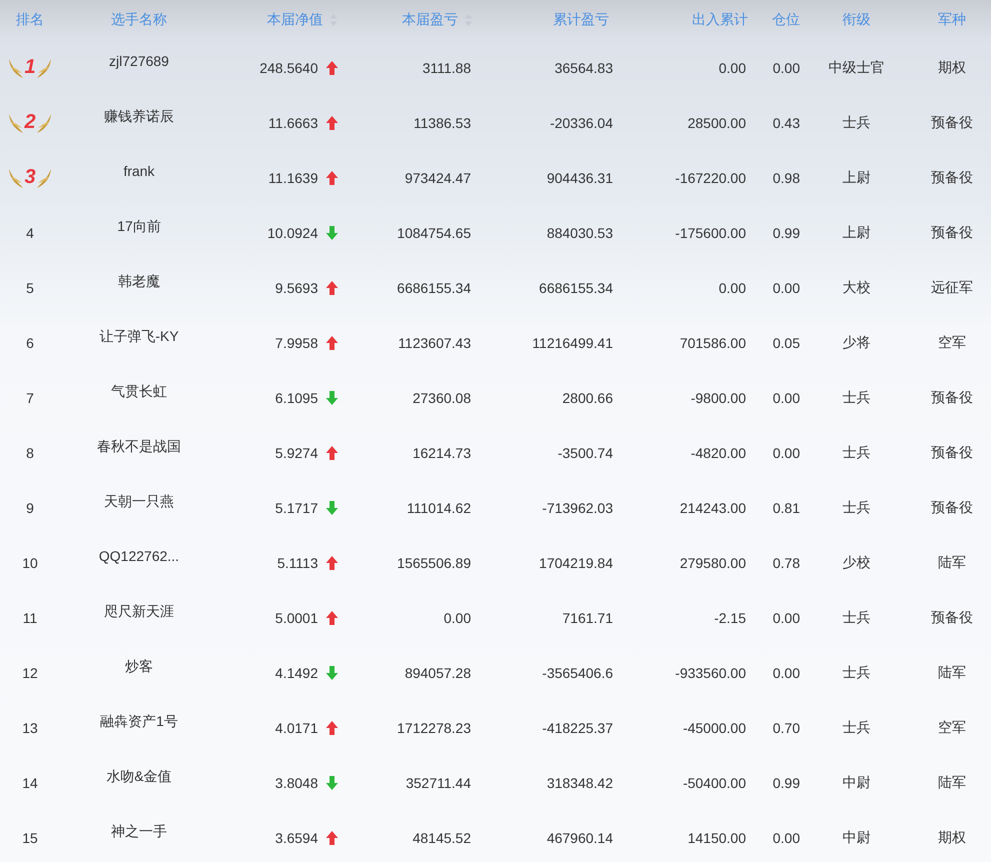  Describe the element at coordinates (293, 178) in the screenshot. I see `table-cell: 11.1639` at that location.